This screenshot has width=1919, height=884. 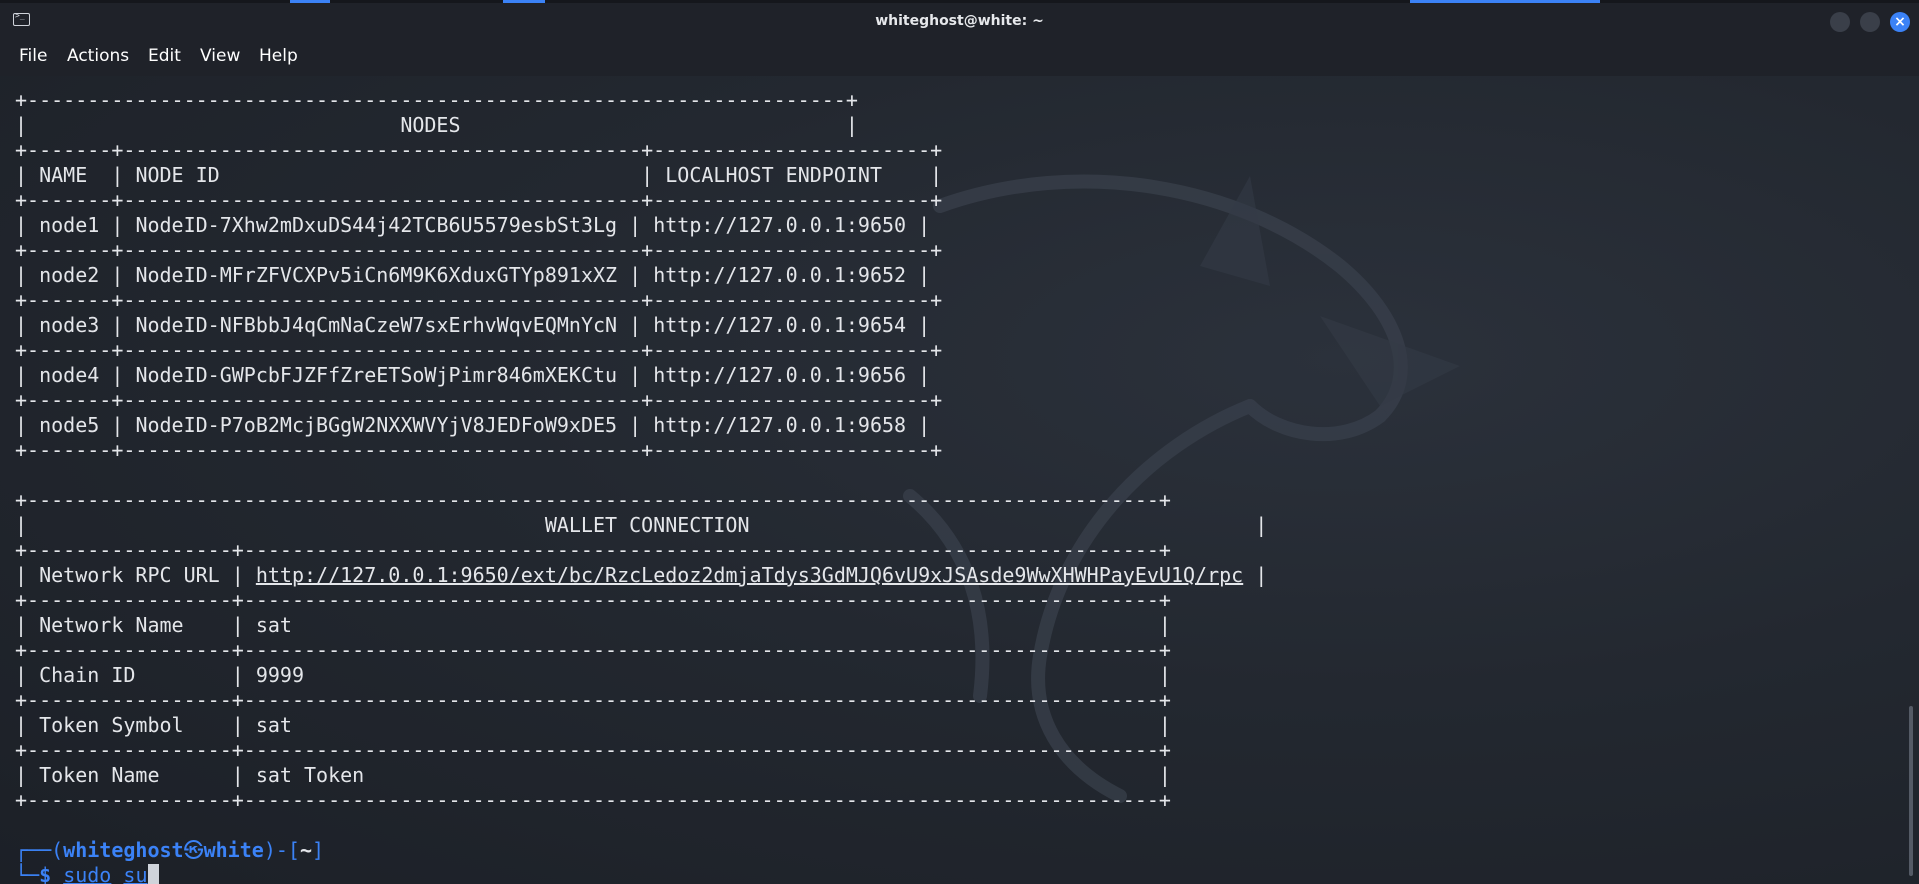 I want to click on window-title: whiteghost@white: ~, so click(x=959, y=21).